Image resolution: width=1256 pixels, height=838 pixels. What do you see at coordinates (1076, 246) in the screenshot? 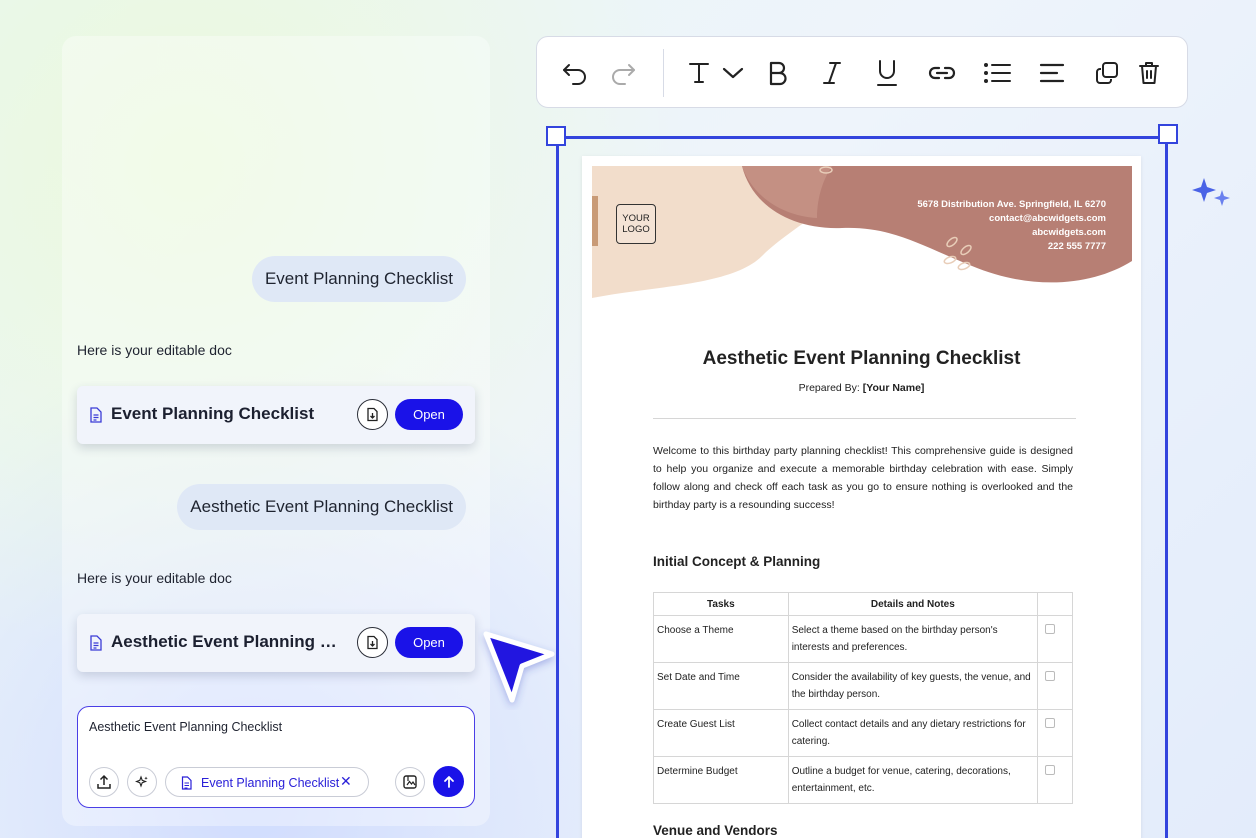
I see `contact-phone: 222 555 7777` at bounding box center [1076, 246].